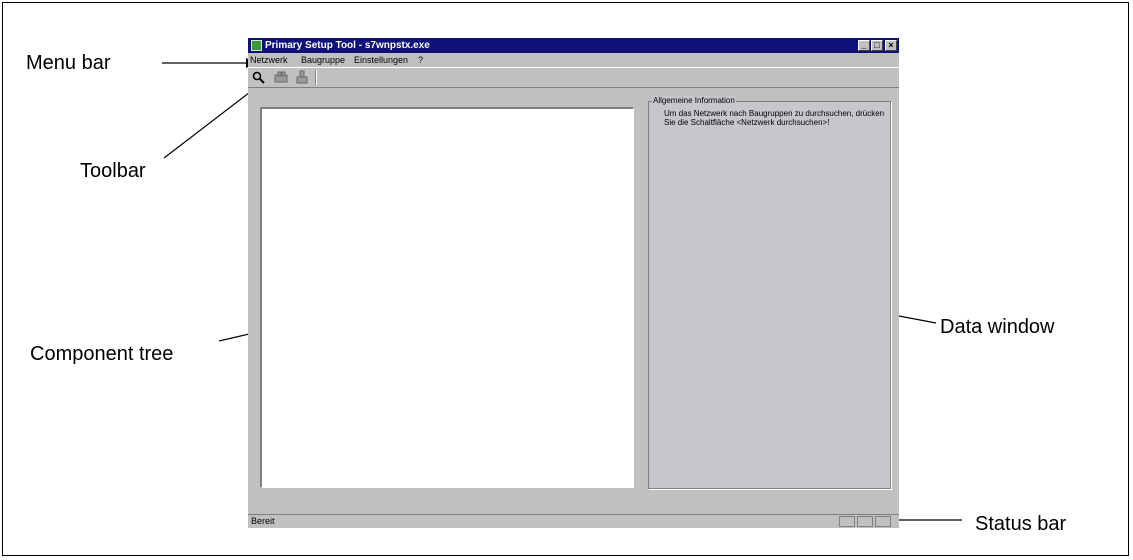 The height and width of the screenshot is (560, 1133). I want to click on browse-network-icon, so click(260, 77).